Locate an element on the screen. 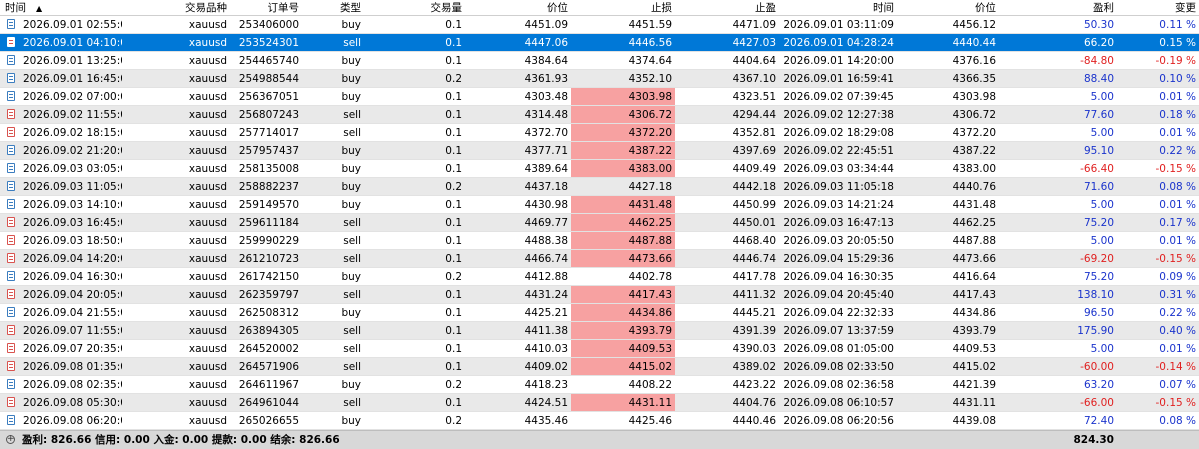 The image size is (1199, 449). cell-order: 262508312 is located at coordinates (268, 313).